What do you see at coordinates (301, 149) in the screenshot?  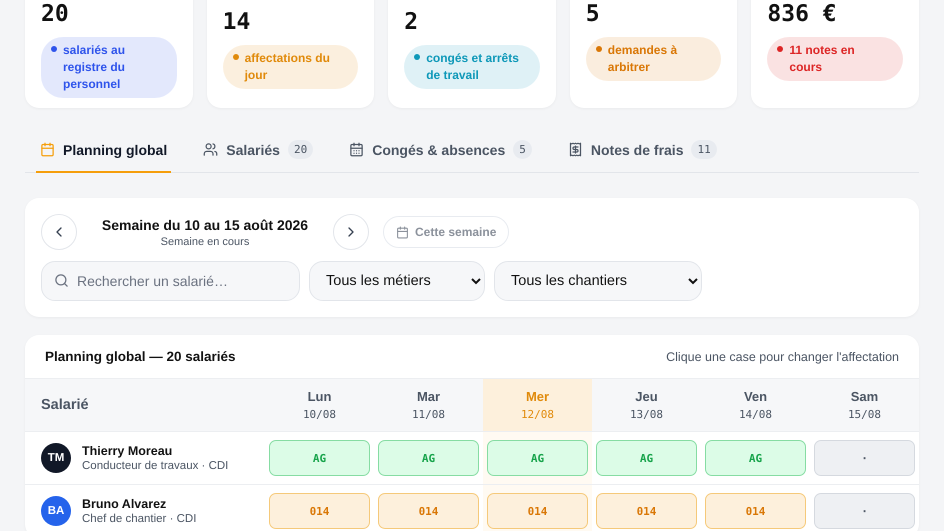 I see `count-badge: 20` at bounding box center [301, 149].